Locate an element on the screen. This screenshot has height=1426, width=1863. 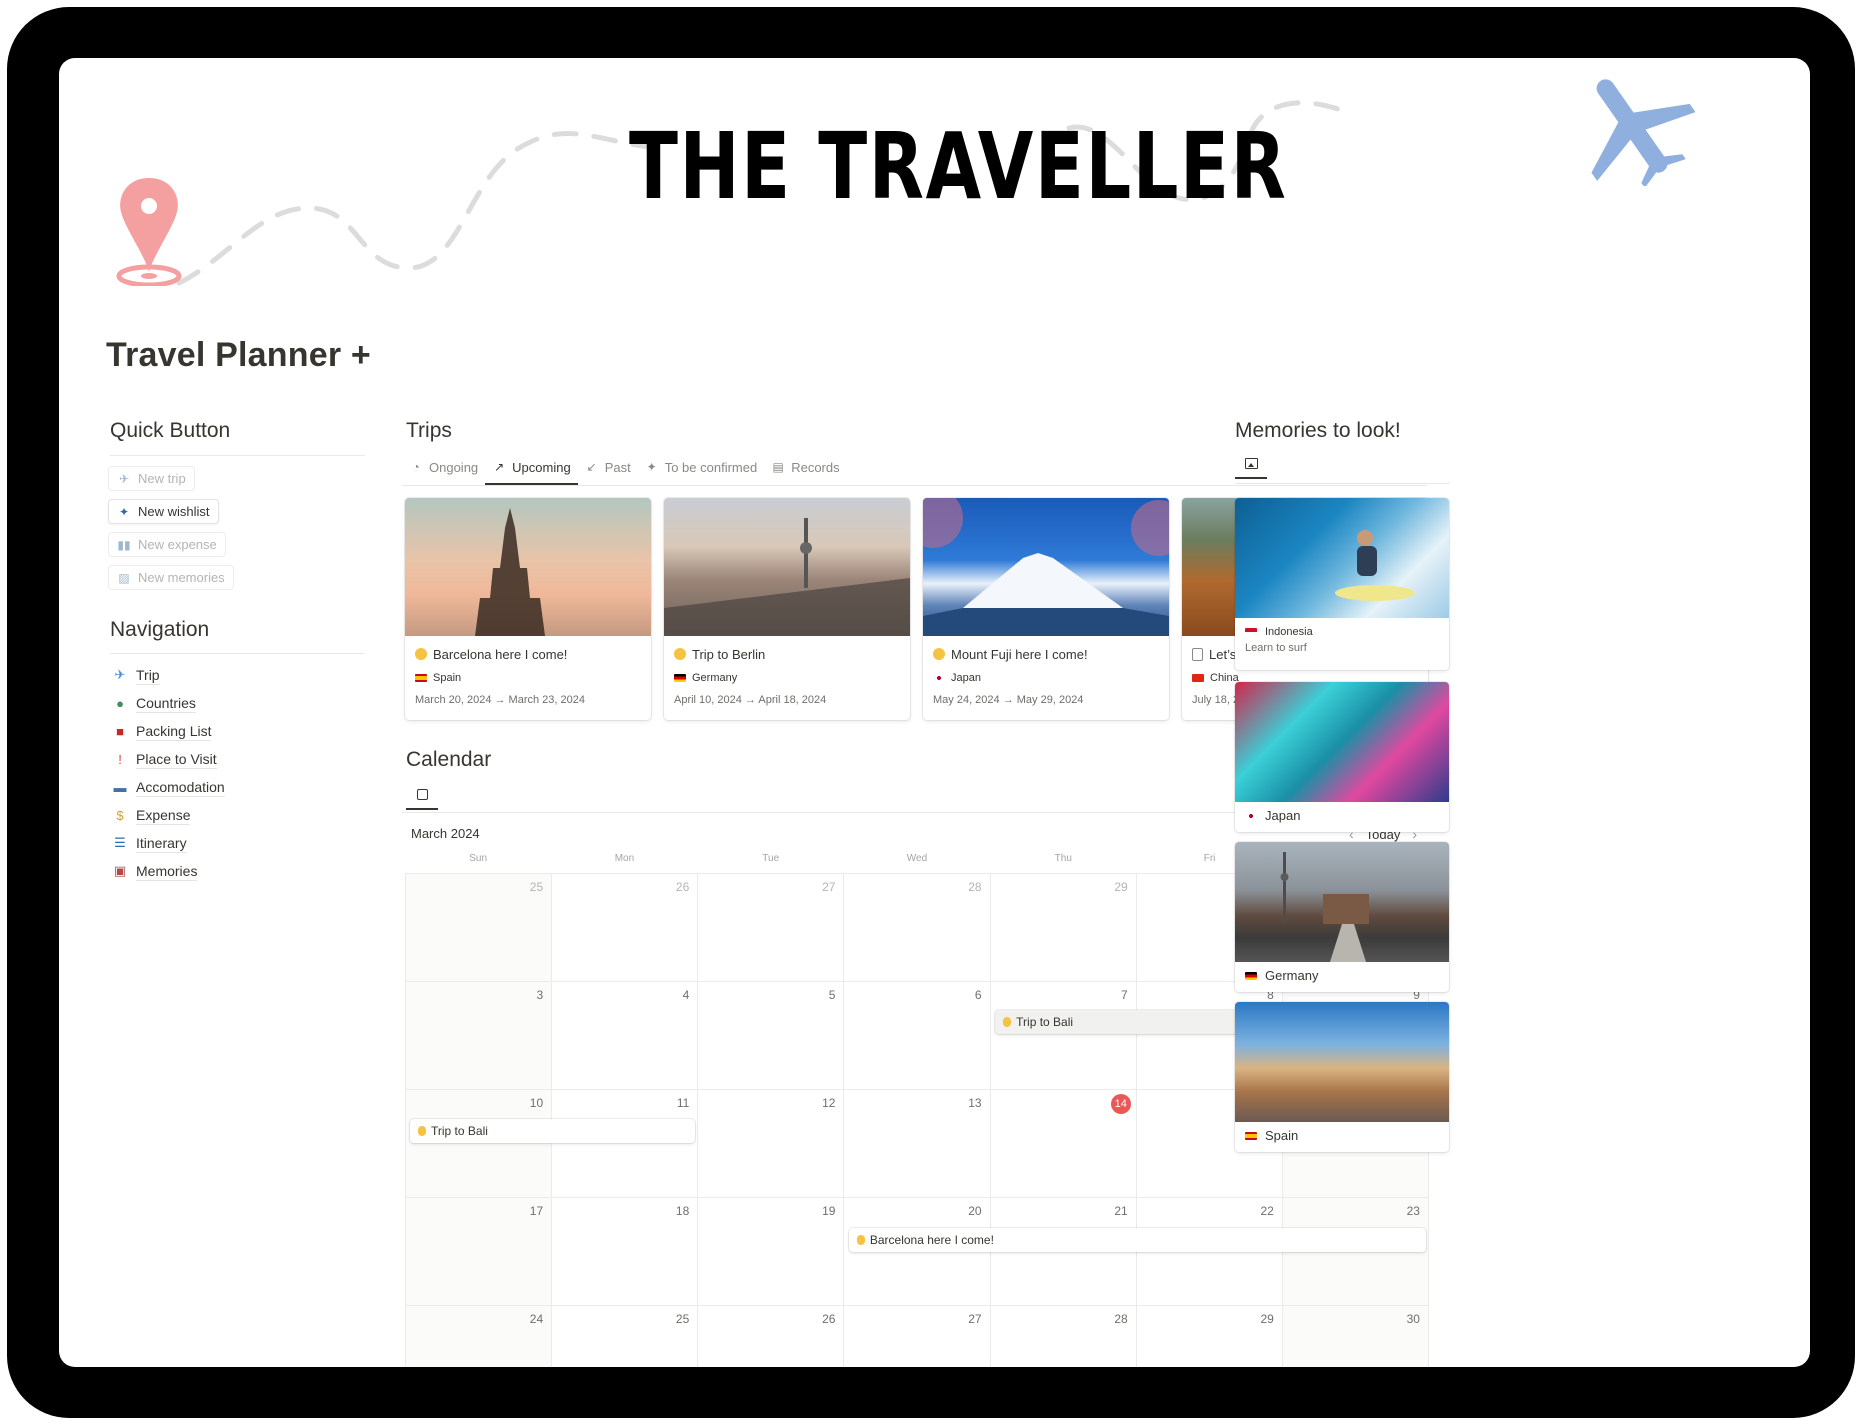
calendar-day-cell: 23 is located at coordinates (1355, 1252).